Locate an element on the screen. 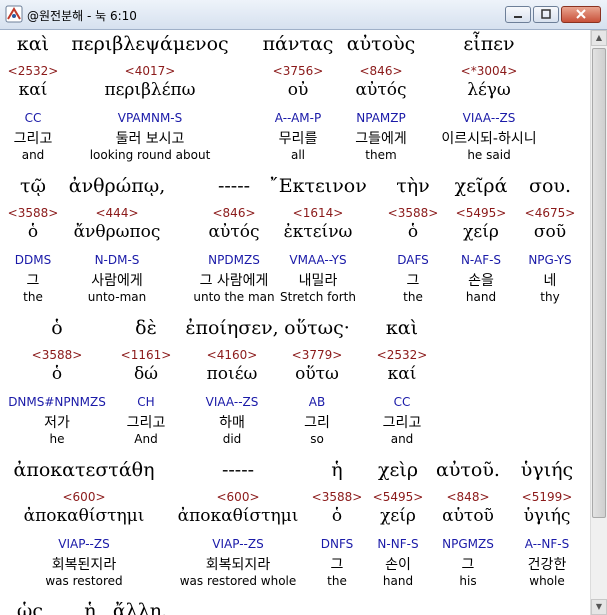 The image size is (607, 615). word-parse: DDMS is located at coordinates (33, 260).